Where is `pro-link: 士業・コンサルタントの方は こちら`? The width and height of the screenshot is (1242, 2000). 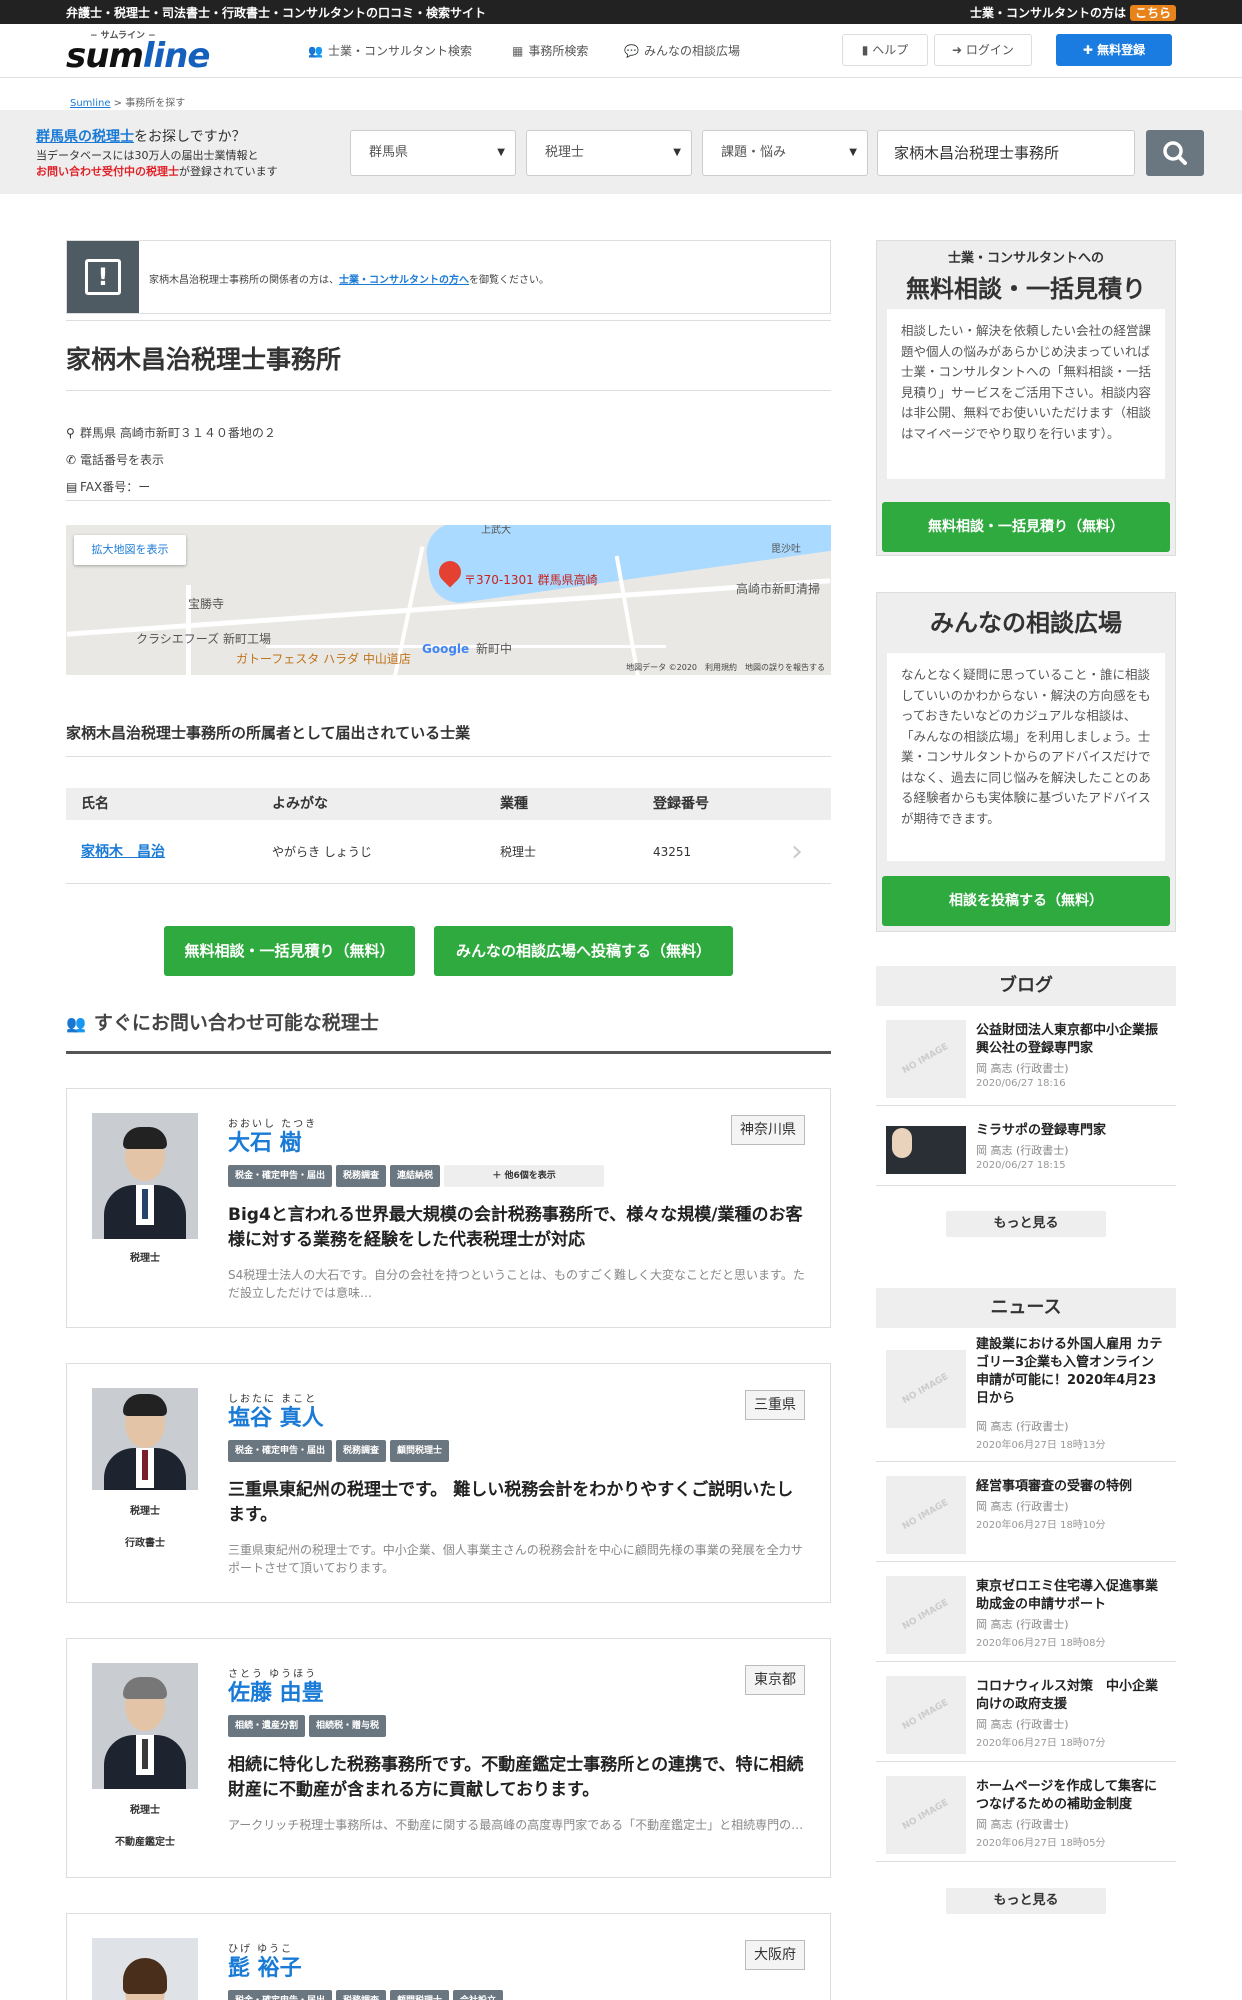 pro-link: 士業・コンサルタントの方は こちら is located at coordinates (1073, 12).